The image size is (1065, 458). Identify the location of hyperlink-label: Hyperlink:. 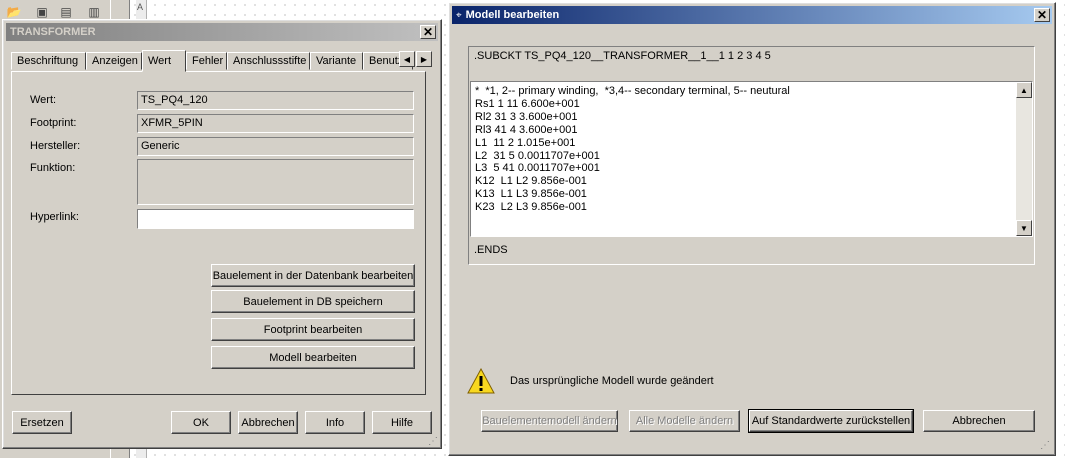
(54, 217).